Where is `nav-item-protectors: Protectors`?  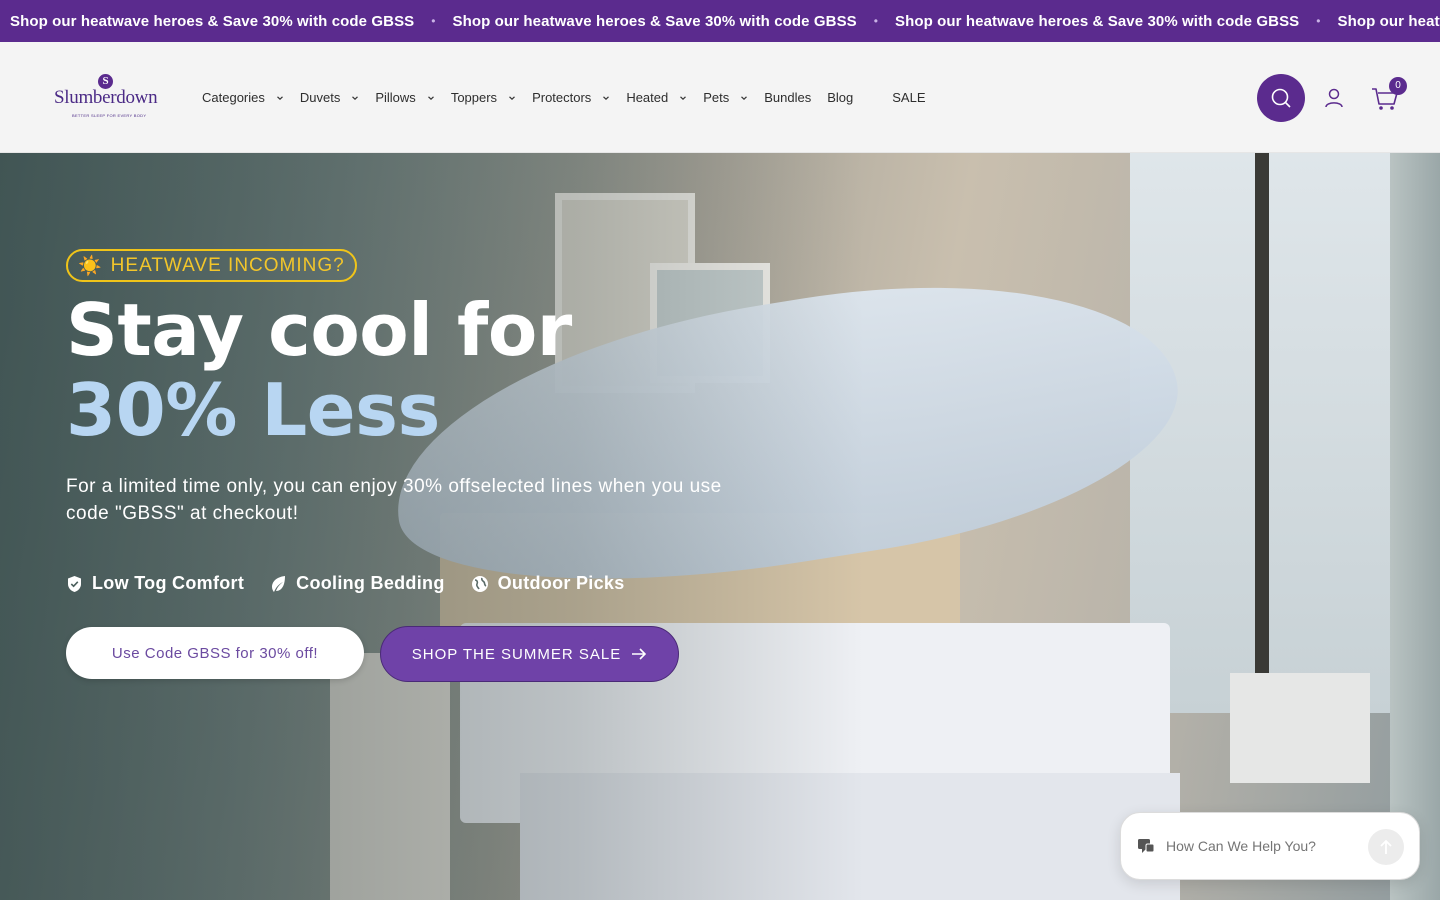
nav-item-protectors: Protectors is located at coordinates (571, 97).